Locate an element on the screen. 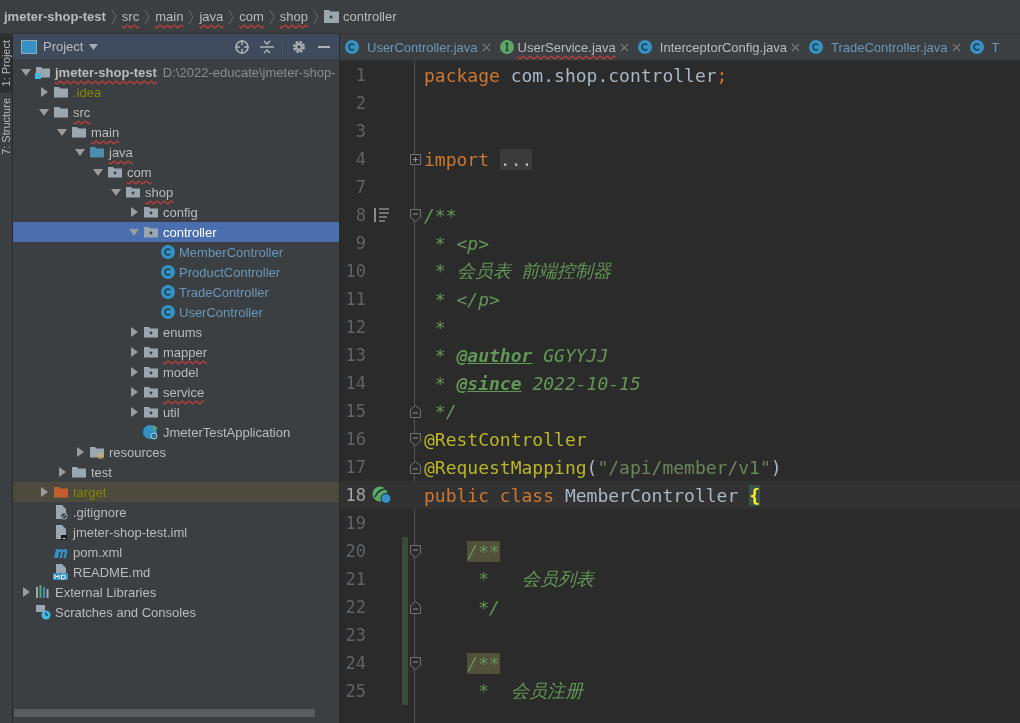 The width and height of the screenshot is (1020, 723). tree-row: controller is located at coordinates (176, 232).